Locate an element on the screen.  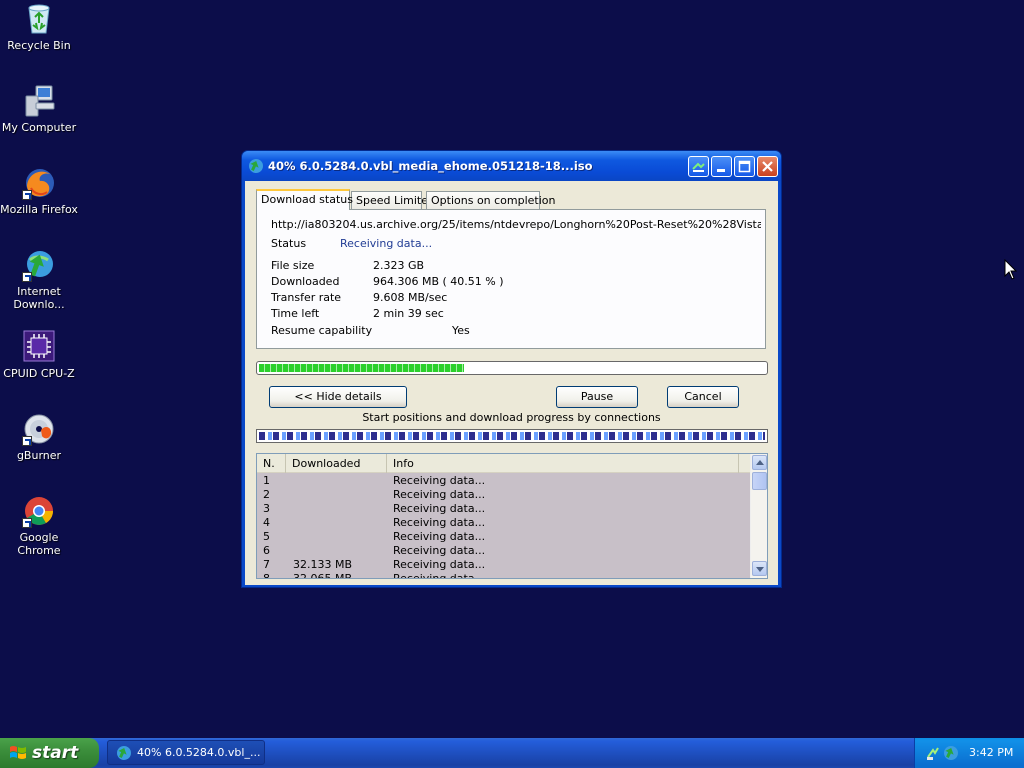
network-tray-icon is located at coordinates (933, 753).